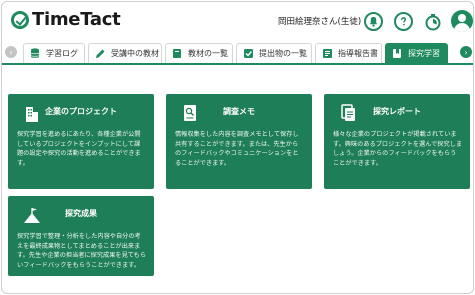 The width and height of the screenshot is (475, 295). I want to click on card-title: 調査メモ, so click(239, 111).